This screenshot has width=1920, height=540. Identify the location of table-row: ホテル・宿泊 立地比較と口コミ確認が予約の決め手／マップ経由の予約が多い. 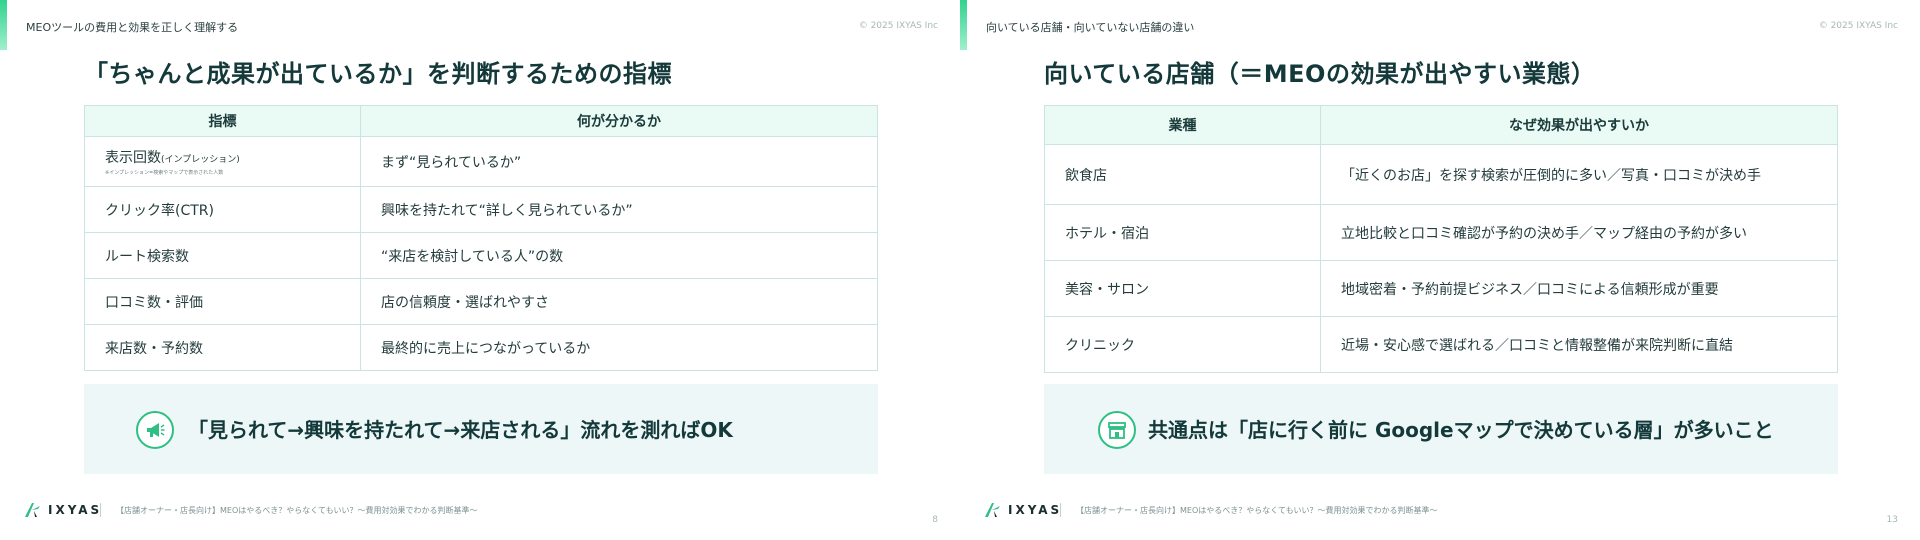
(1441, 232).